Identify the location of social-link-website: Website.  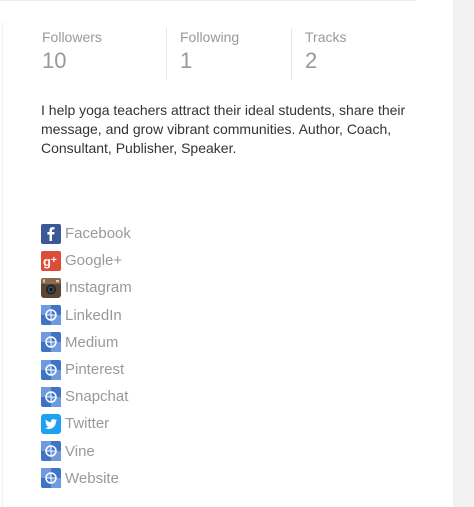
(80, 478).